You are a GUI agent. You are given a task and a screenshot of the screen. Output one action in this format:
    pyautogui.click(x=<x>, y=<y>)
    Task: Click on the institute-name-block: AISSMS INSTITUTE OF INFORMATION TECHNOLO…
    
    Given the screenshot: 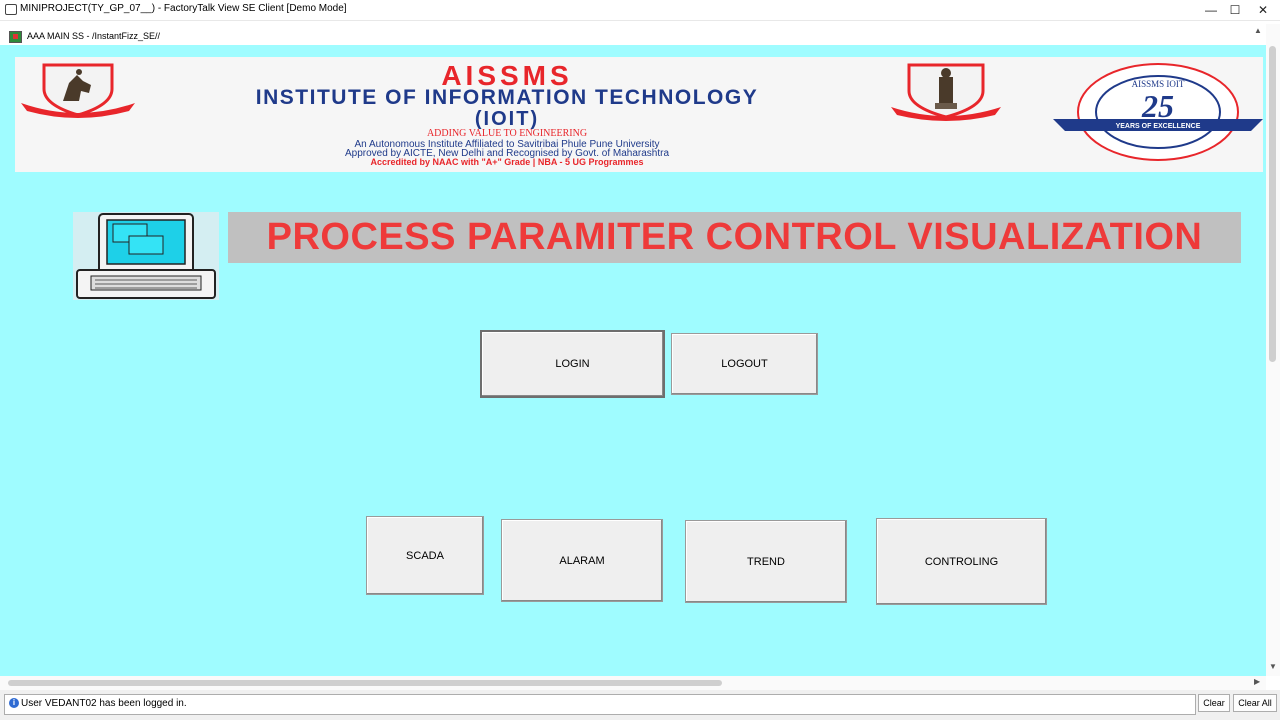 What is the action you would take?
    pyautogui.click(x=507, y=113)
    